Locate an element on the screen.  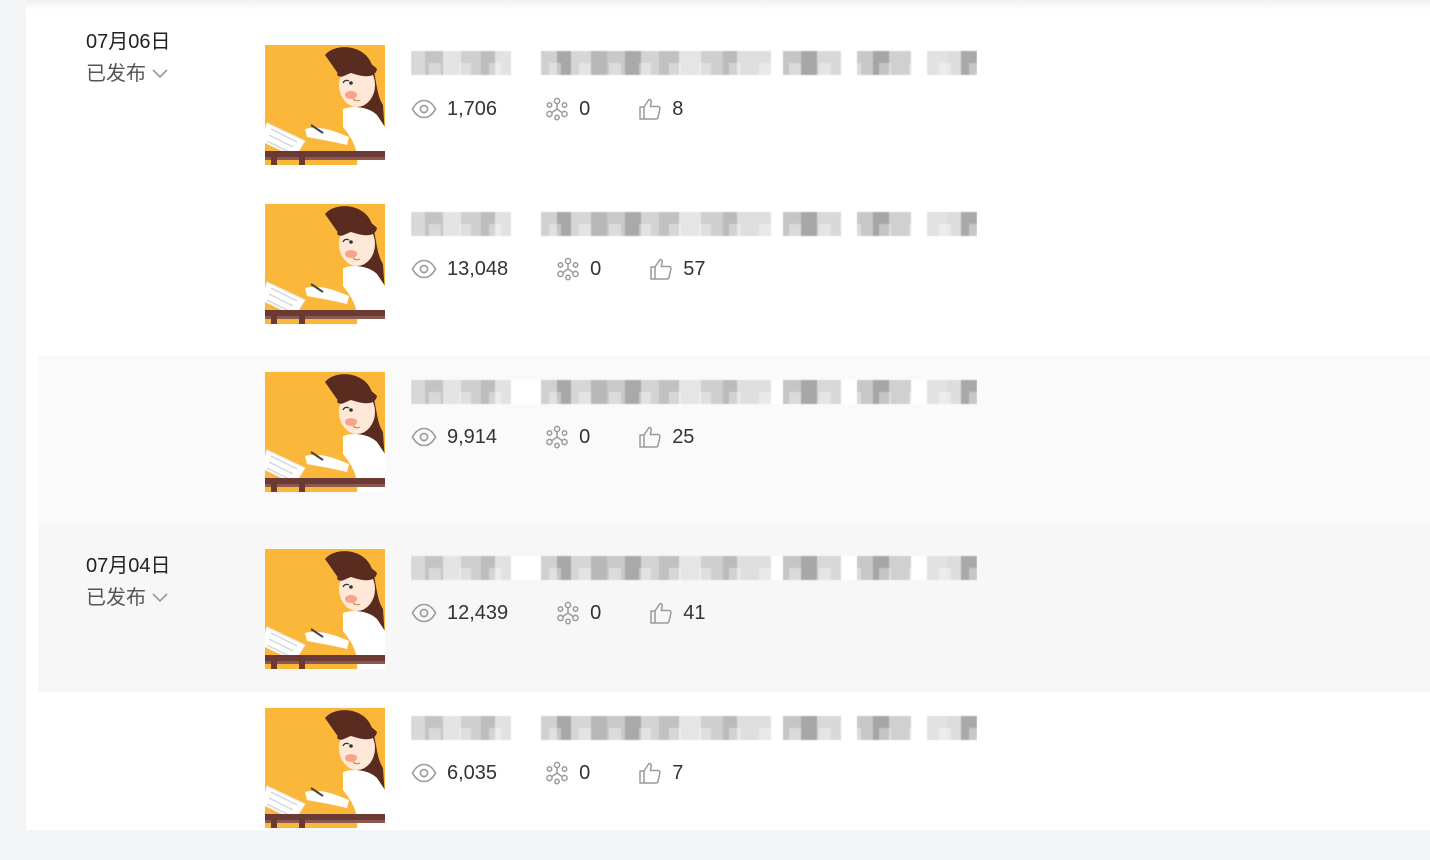
views-stat: 12,439 is located at coordinates (459, 613).